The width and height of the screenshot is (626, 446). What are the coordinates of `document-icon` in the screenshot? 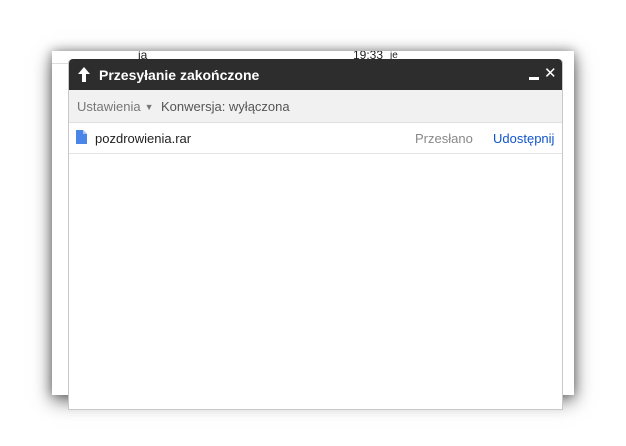 It's located at (81, 137).